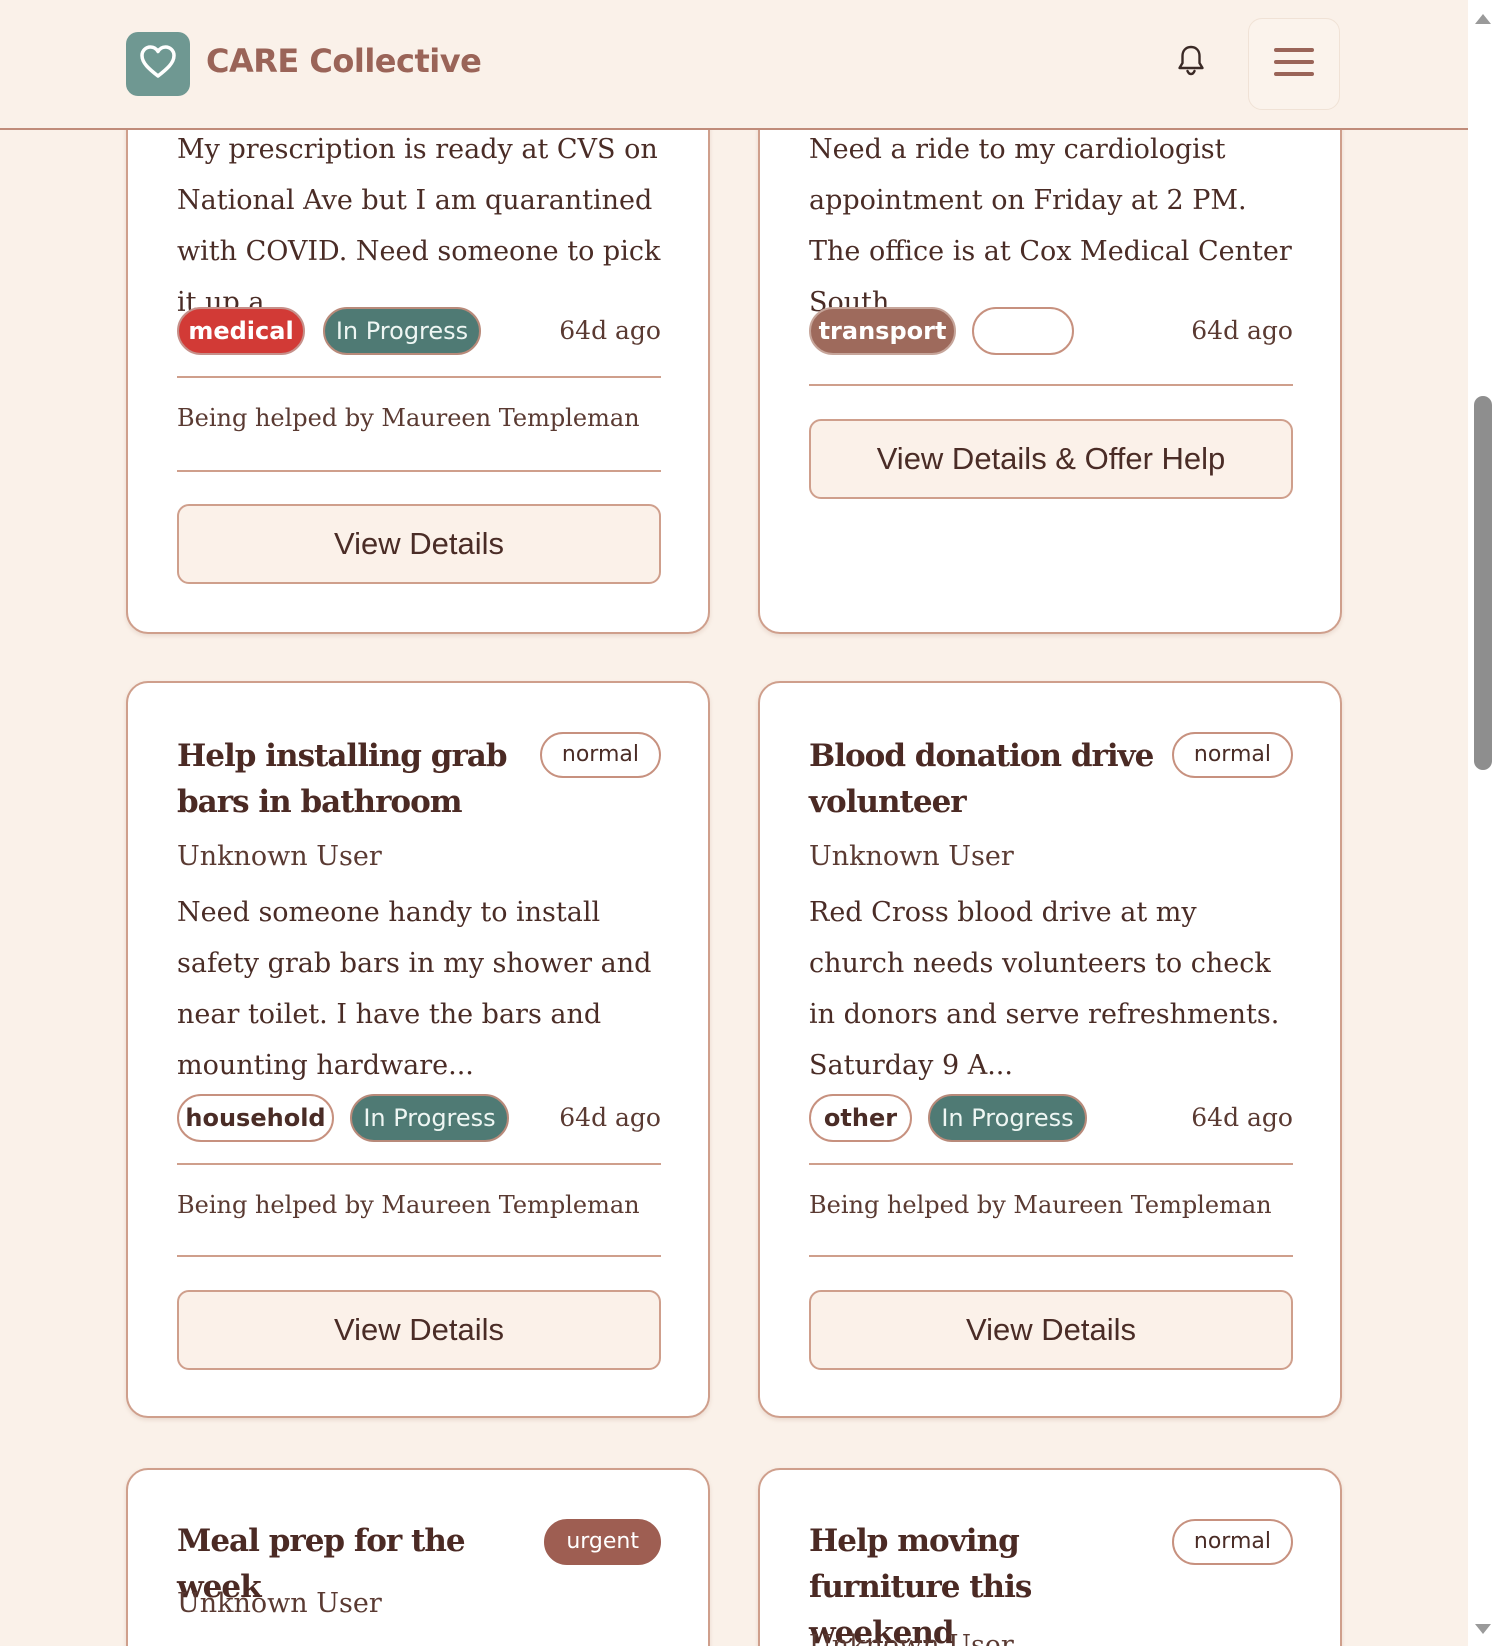 This screenshot has width=1498, height=1646. What do you see at coordinates (241, 331) in the screenshot?
I see `category-tag: medical` at bounding box center [241, 331].